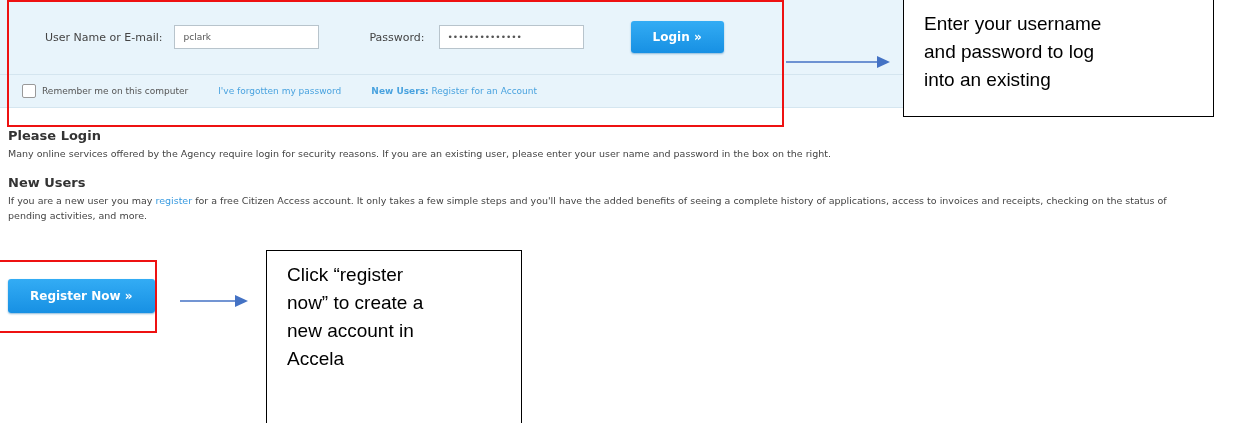  I want to click on username-field: pclark, so click(247, 37).